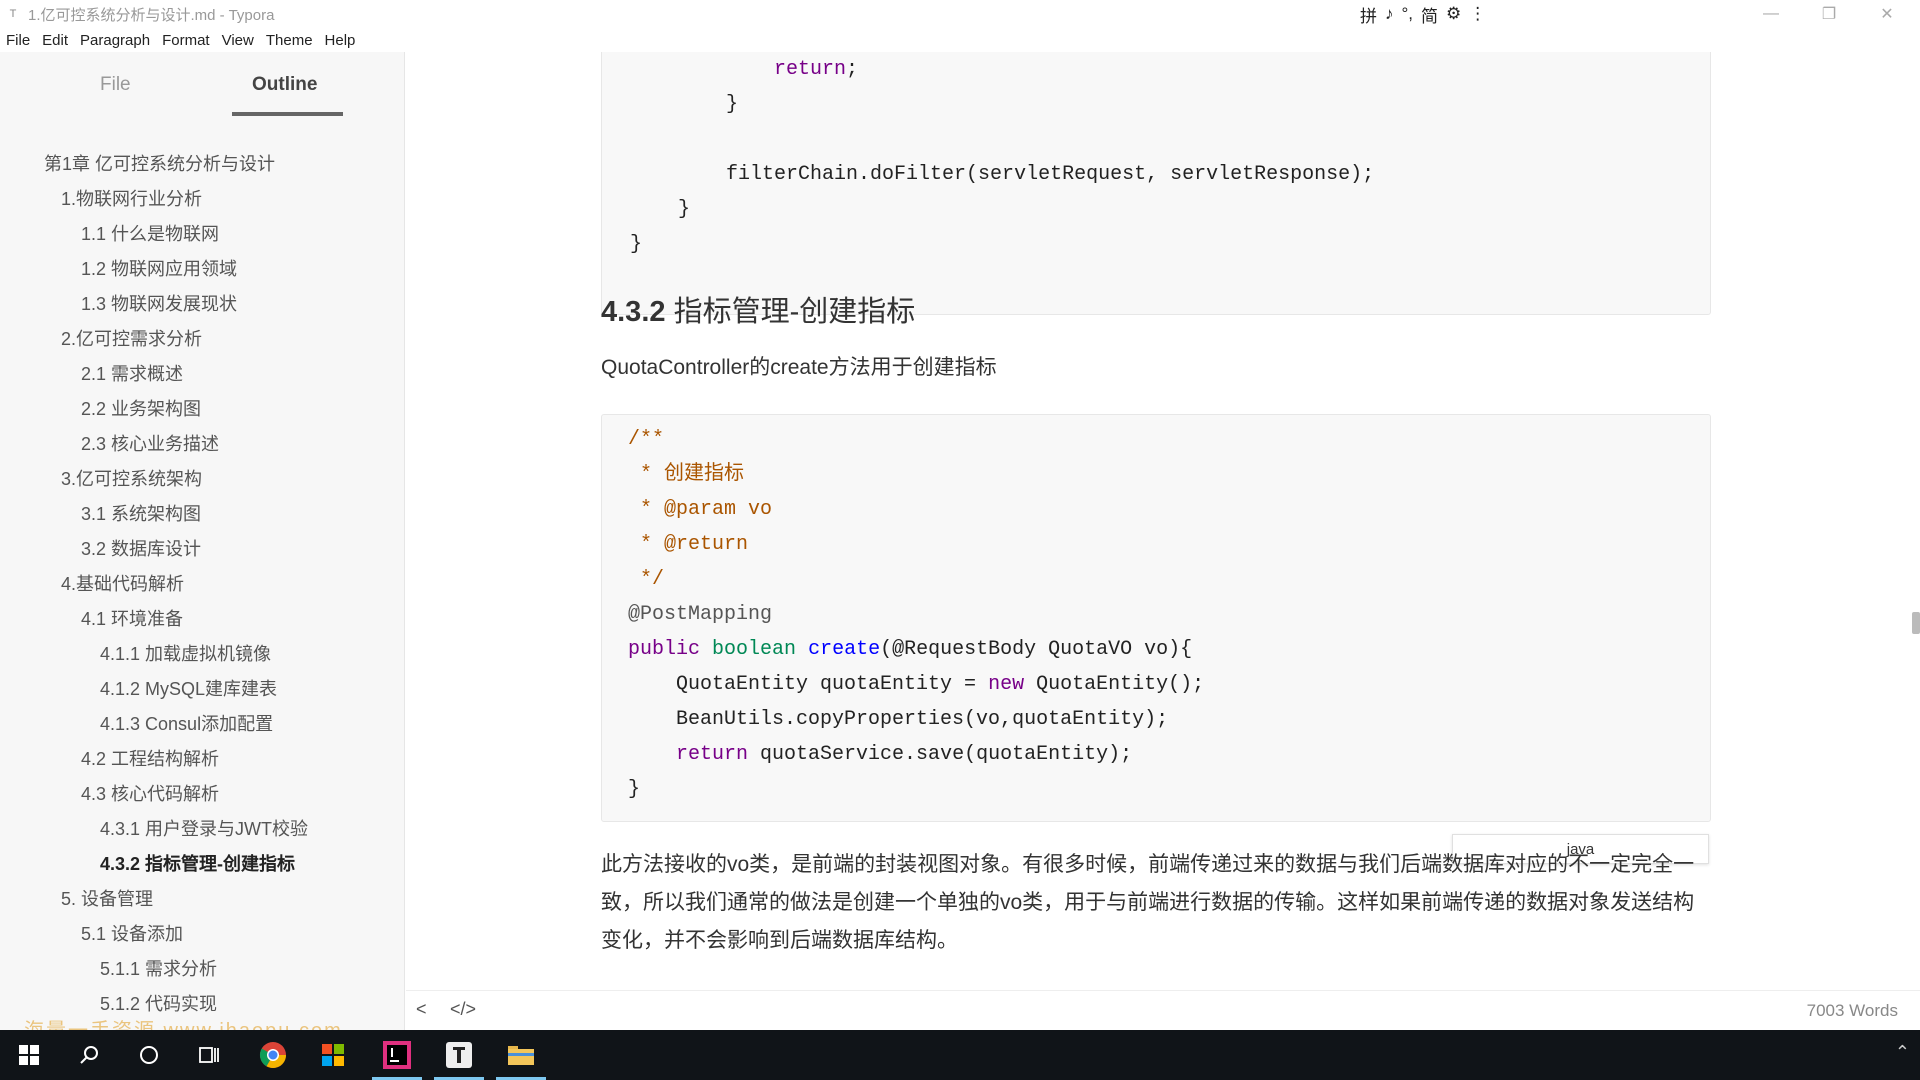 This screenshot has width=1920, height=1080. Describe the element at coordinates (459, 1055) in the screenshot. I see `typora-icon` at that location.